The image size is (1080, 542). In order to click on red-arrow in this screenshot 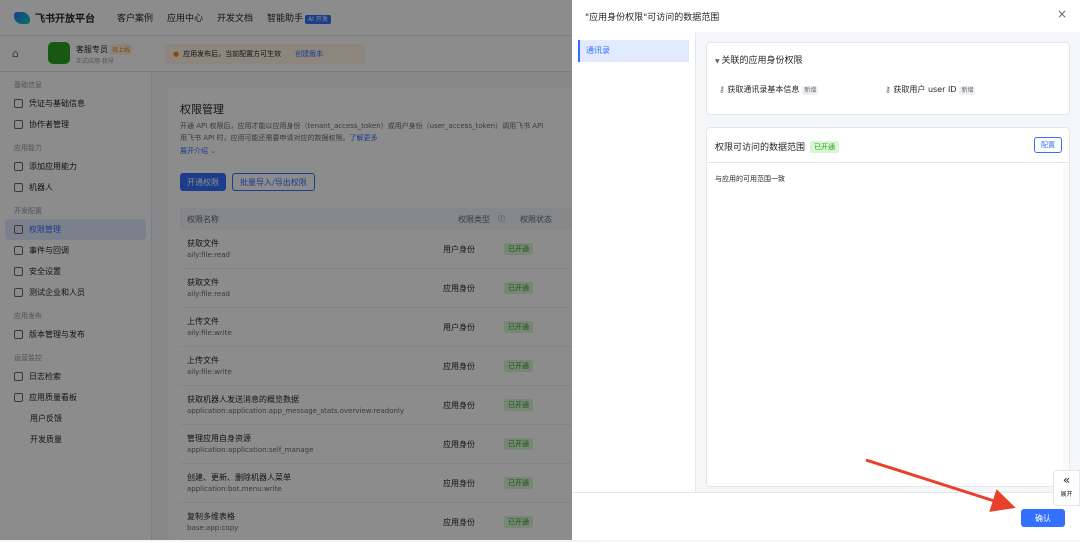, I will do `click(940, 485)`.